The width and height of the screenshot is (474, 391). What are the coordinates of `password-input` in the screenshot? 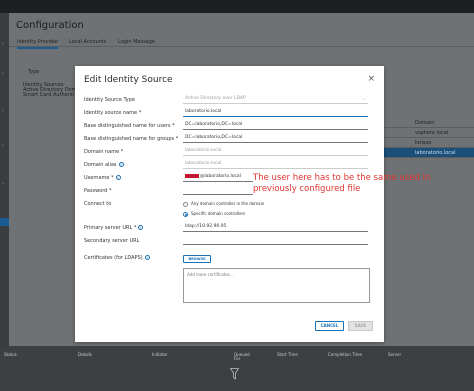 It's located at (218, 190).